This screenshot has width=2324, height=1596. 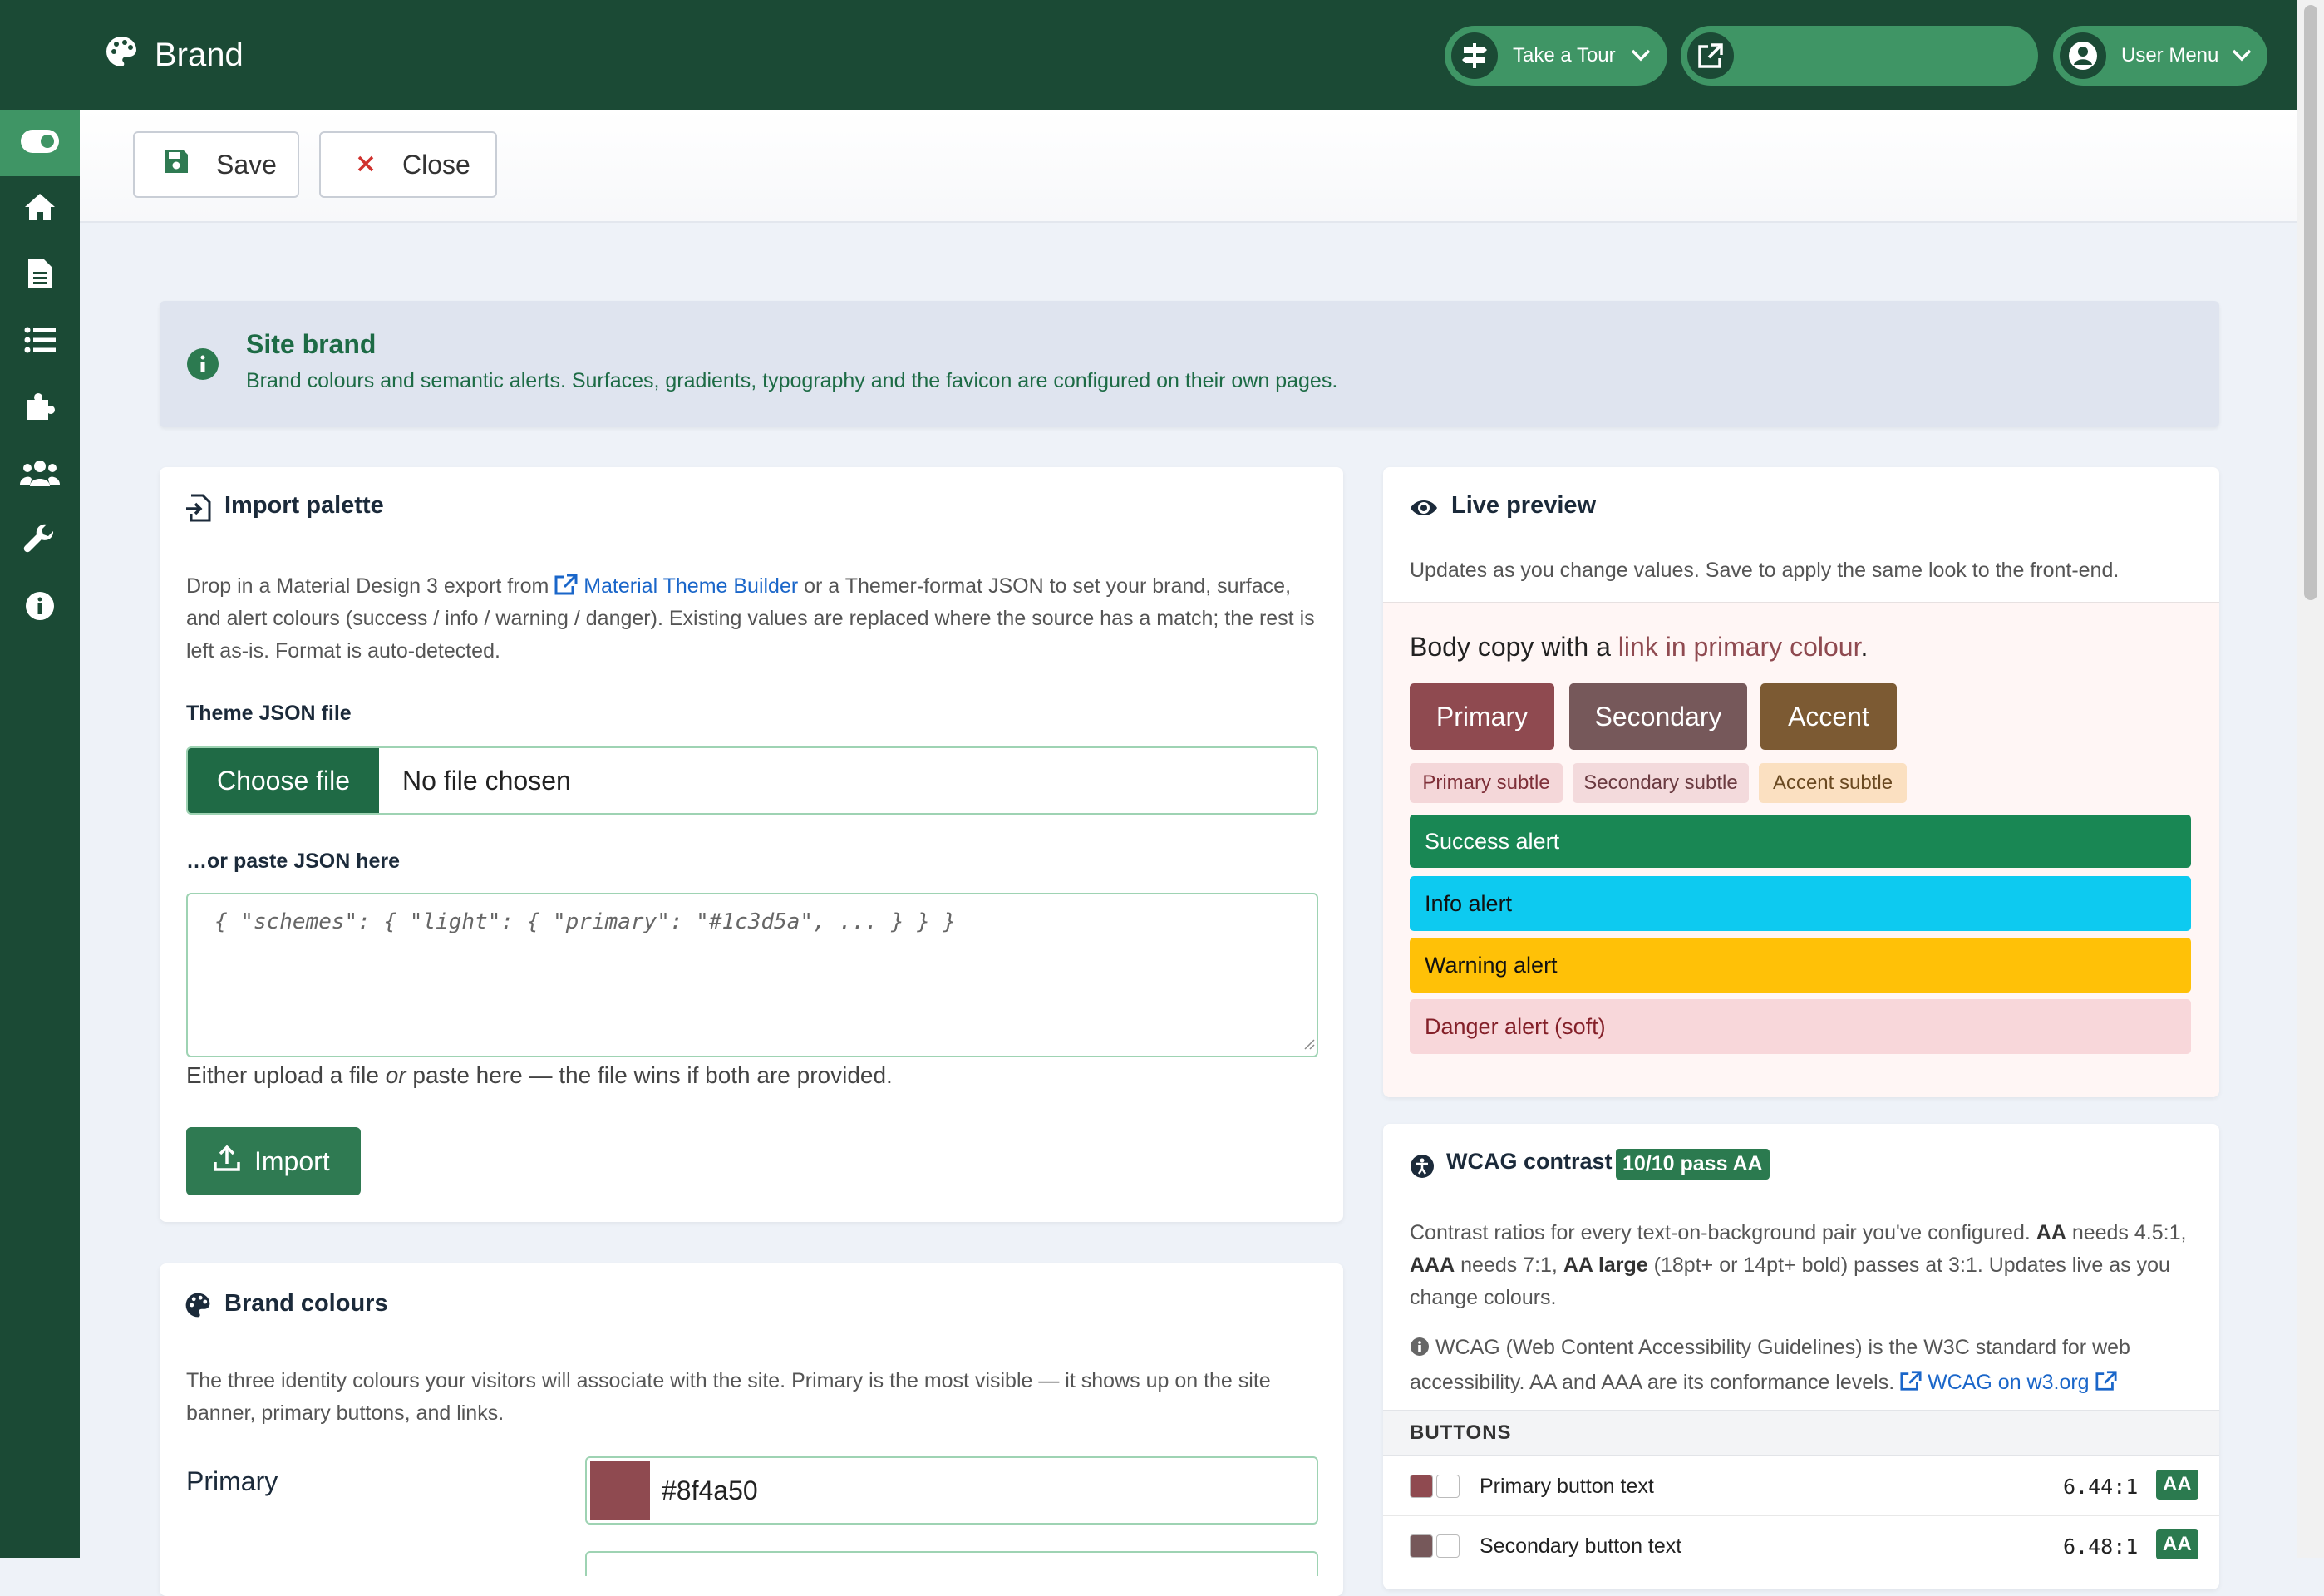 I want to click on preview-info-alert: Info alert, so click(x=1800, y=903).